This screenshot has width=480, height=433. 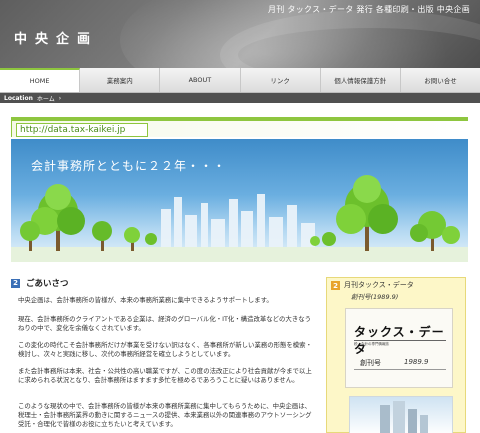 What do you see at coordinates (379, 285) in the screenshot?
I see `sidebar-title: 月刊タックス・データ` at bounding box center [379, 285].